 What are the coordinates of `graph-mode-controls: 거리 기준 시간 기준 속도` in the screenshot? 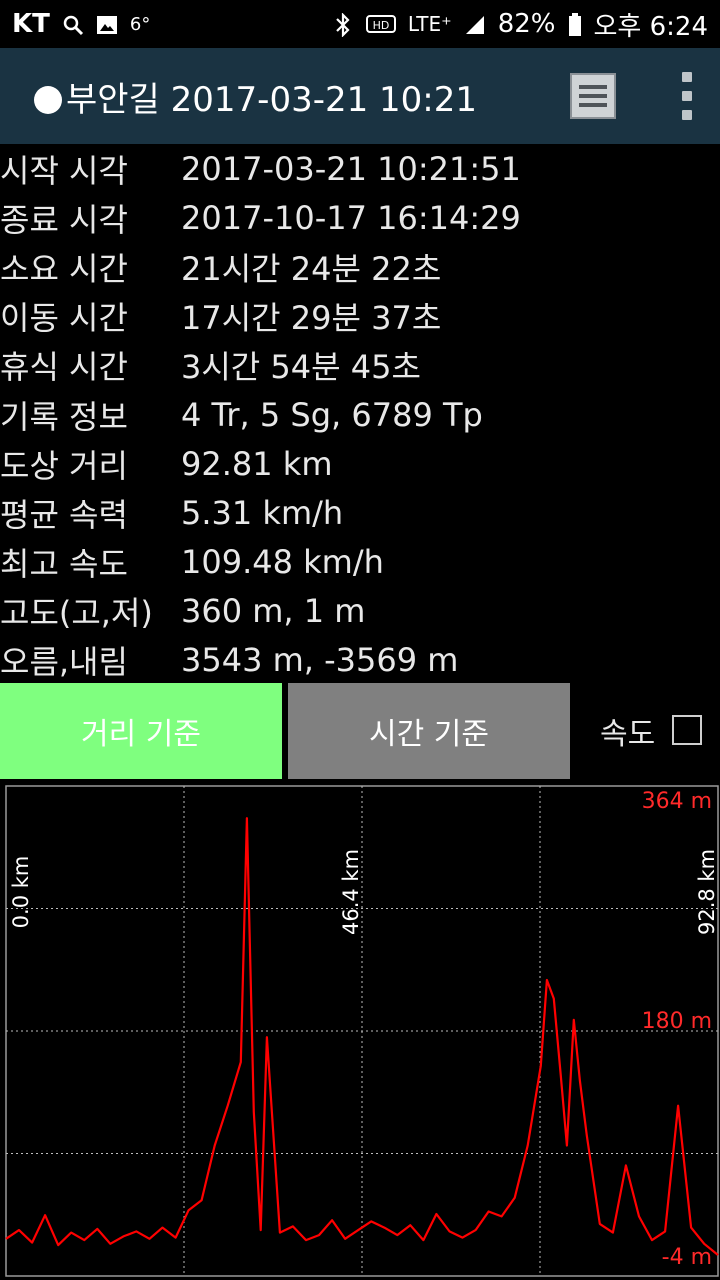 It's located at (360, 731).